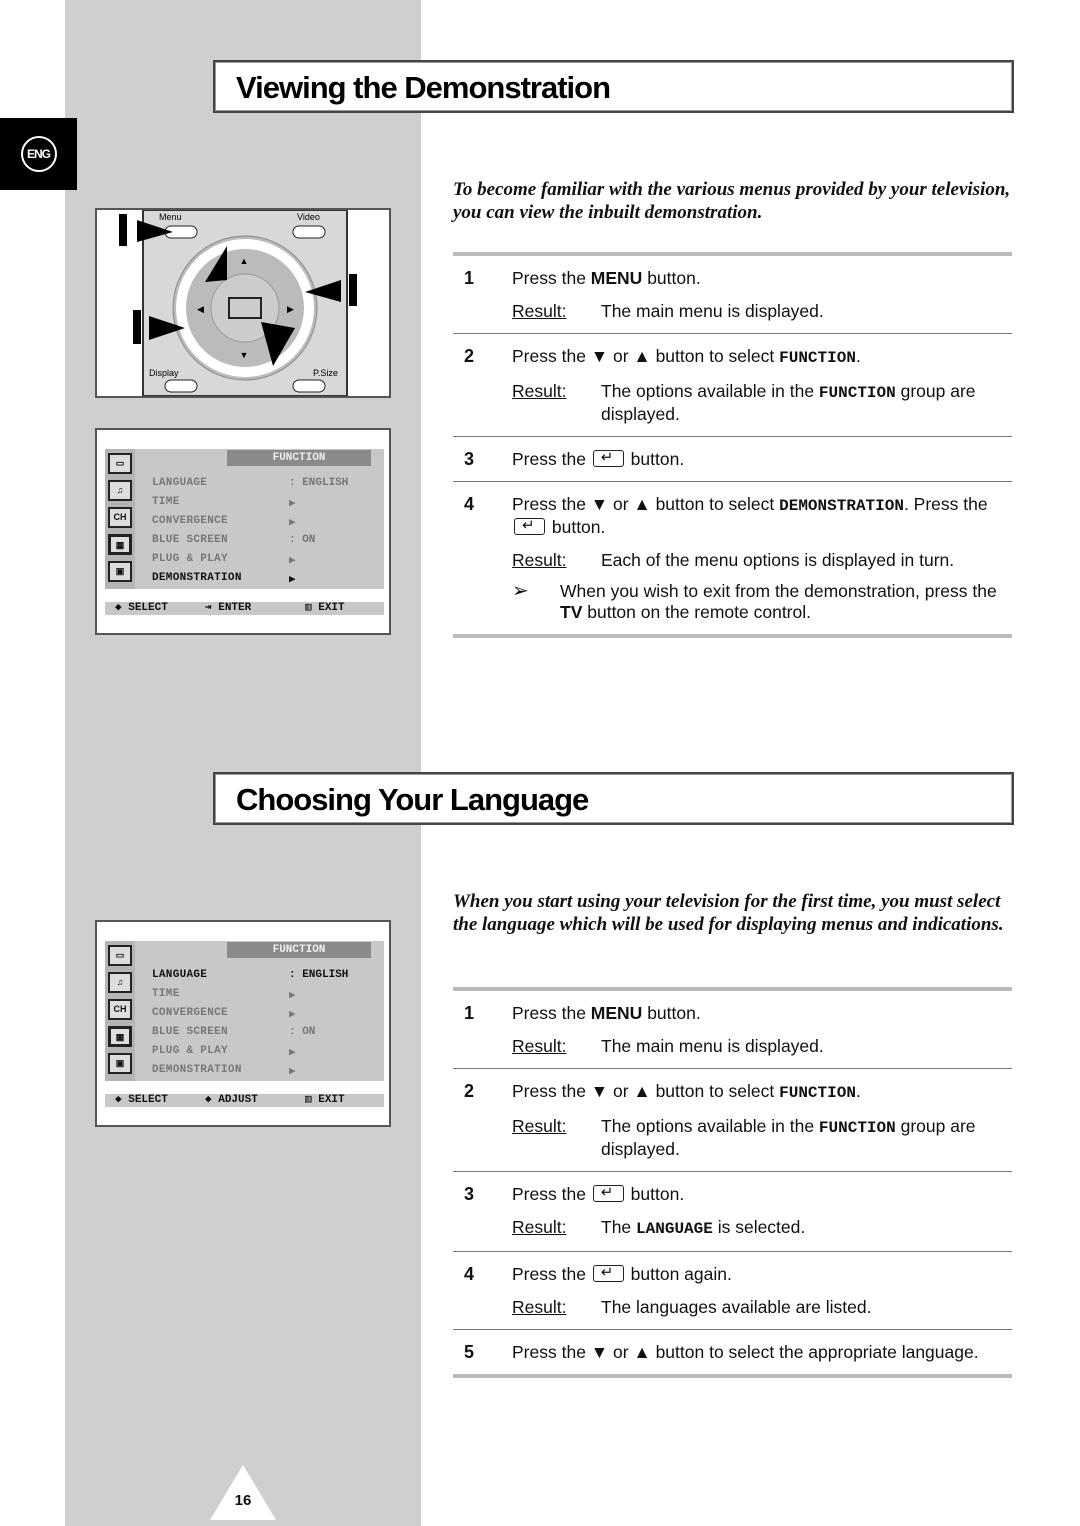 This screenshot has height=1526, width=1080. I want to click on step-result: Result: The LANGUAGE is selected., so click(762, 1228).